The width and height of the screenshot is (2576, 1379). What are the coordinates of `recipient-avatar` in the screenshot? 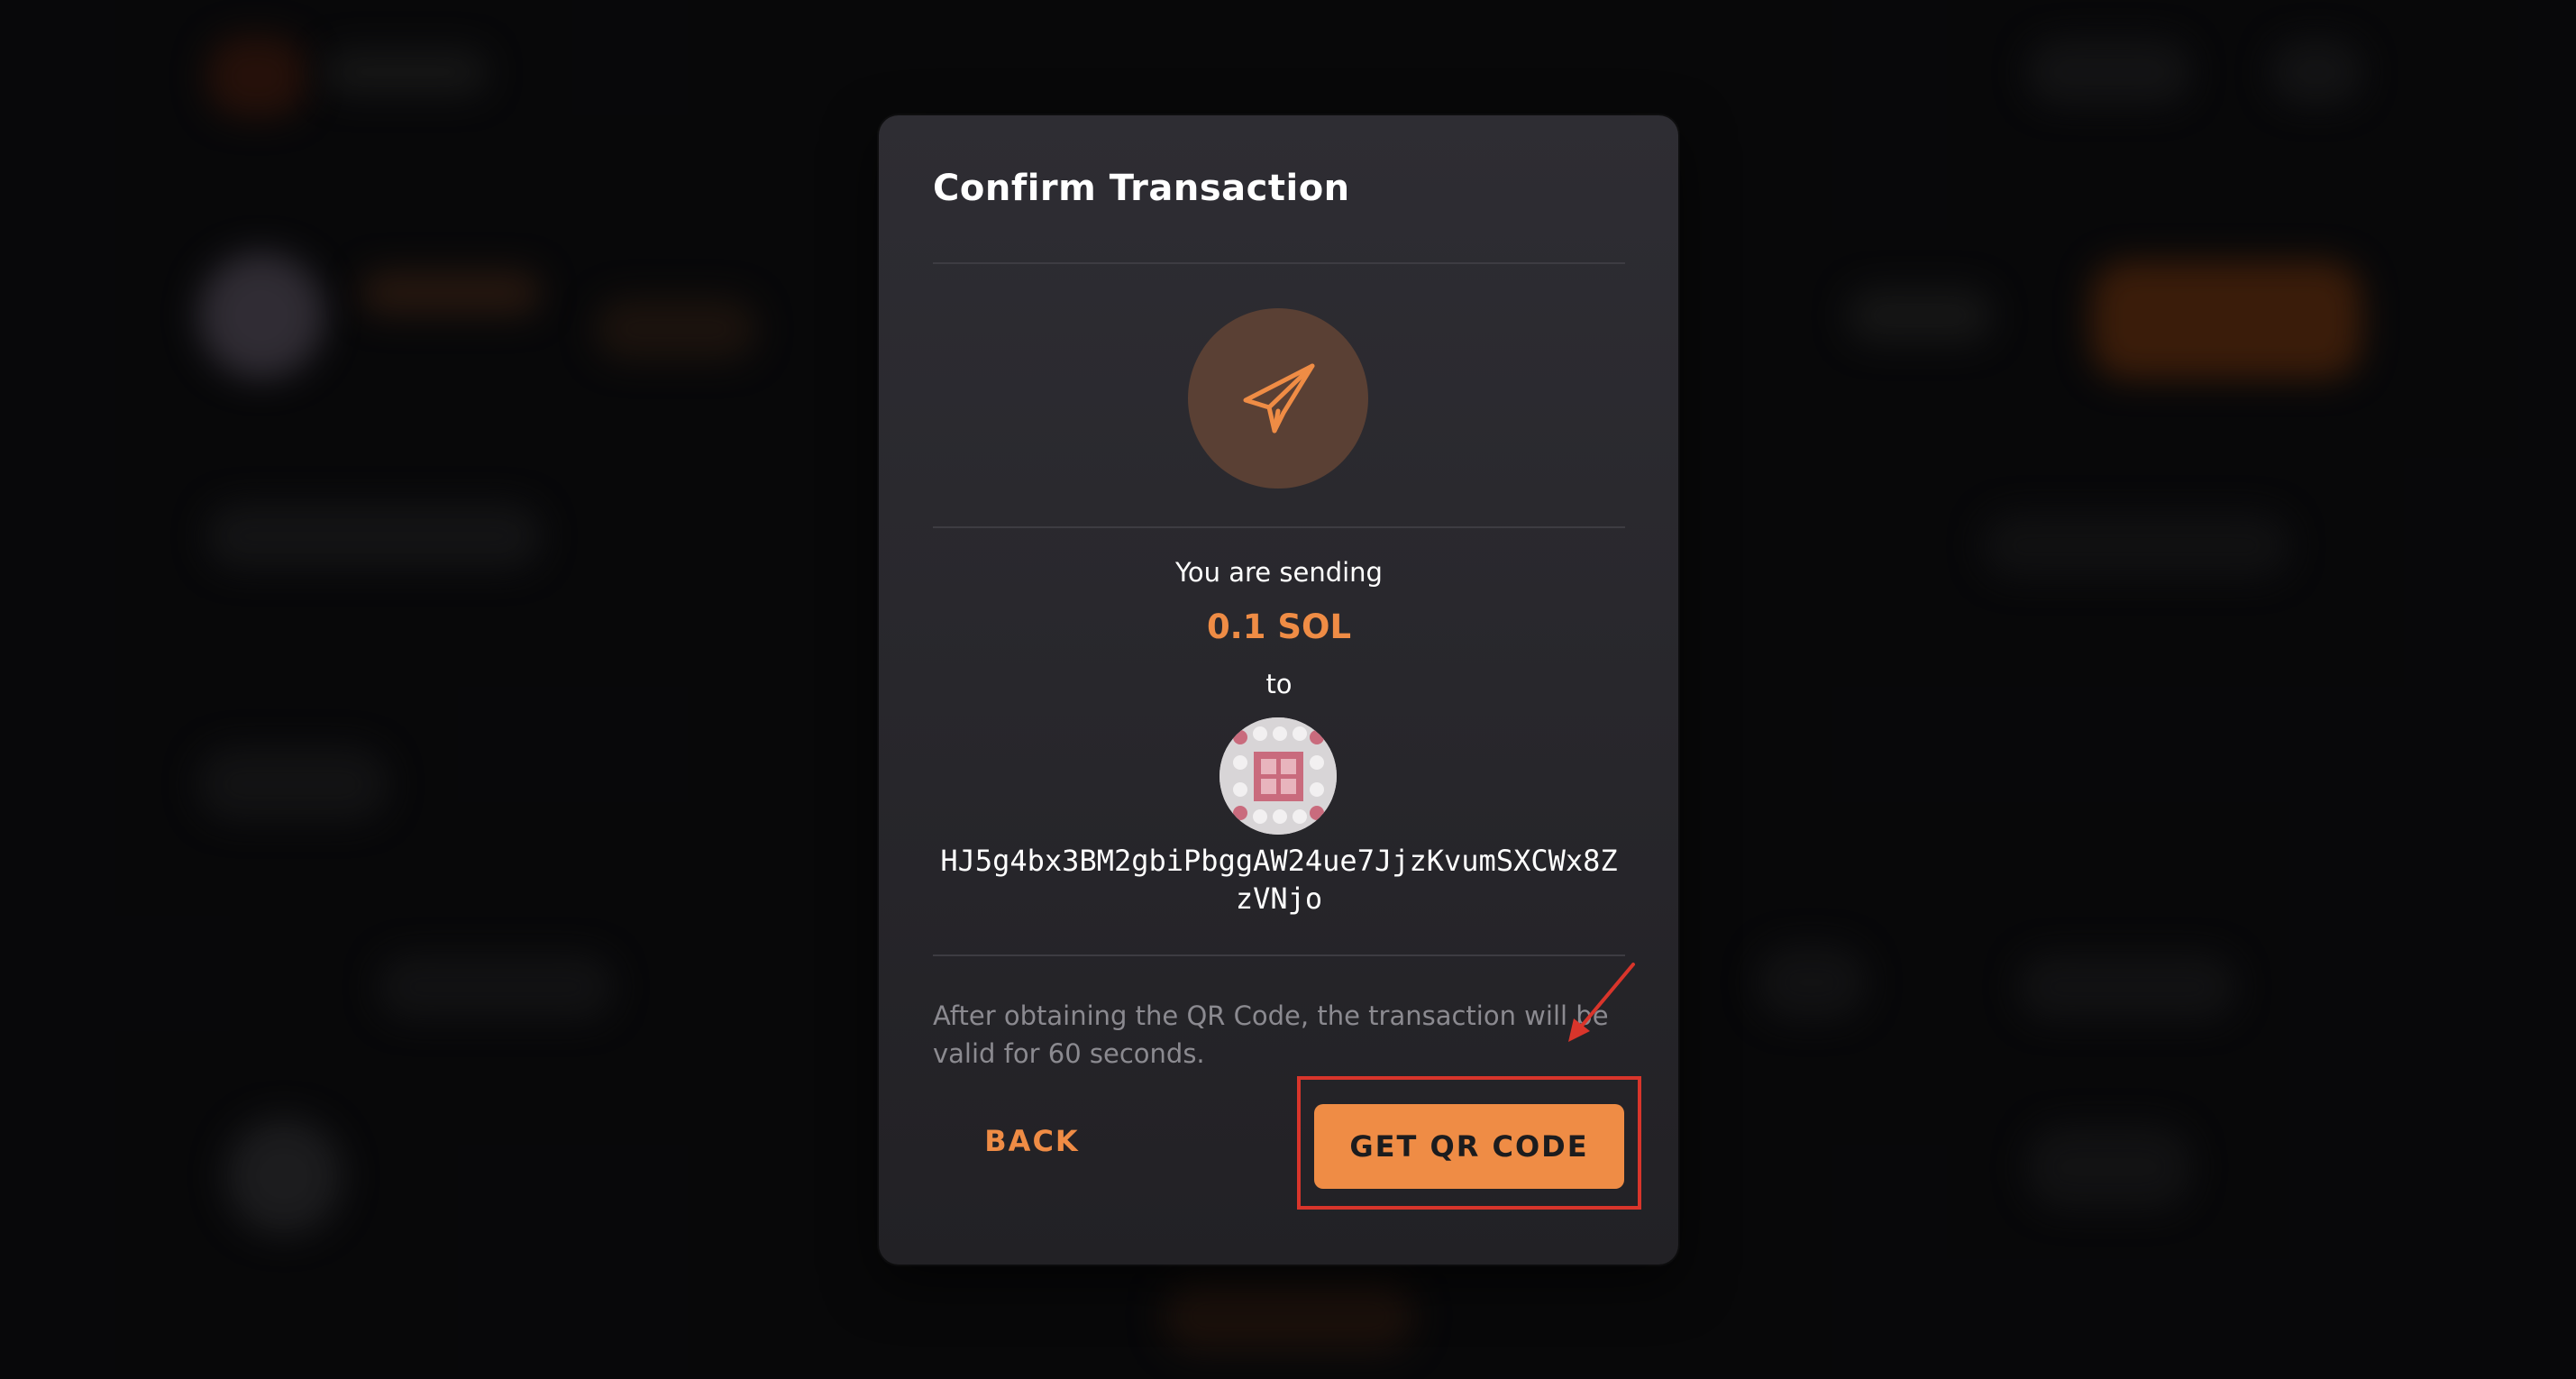 It's located at (1278, 776).